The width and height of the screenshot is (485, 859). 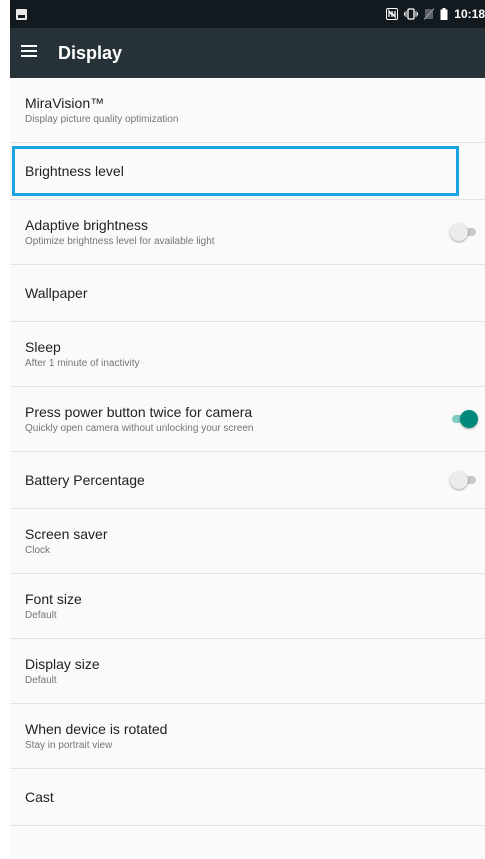 I want to click on setting-title: Font size, so click(x=53, y=598).